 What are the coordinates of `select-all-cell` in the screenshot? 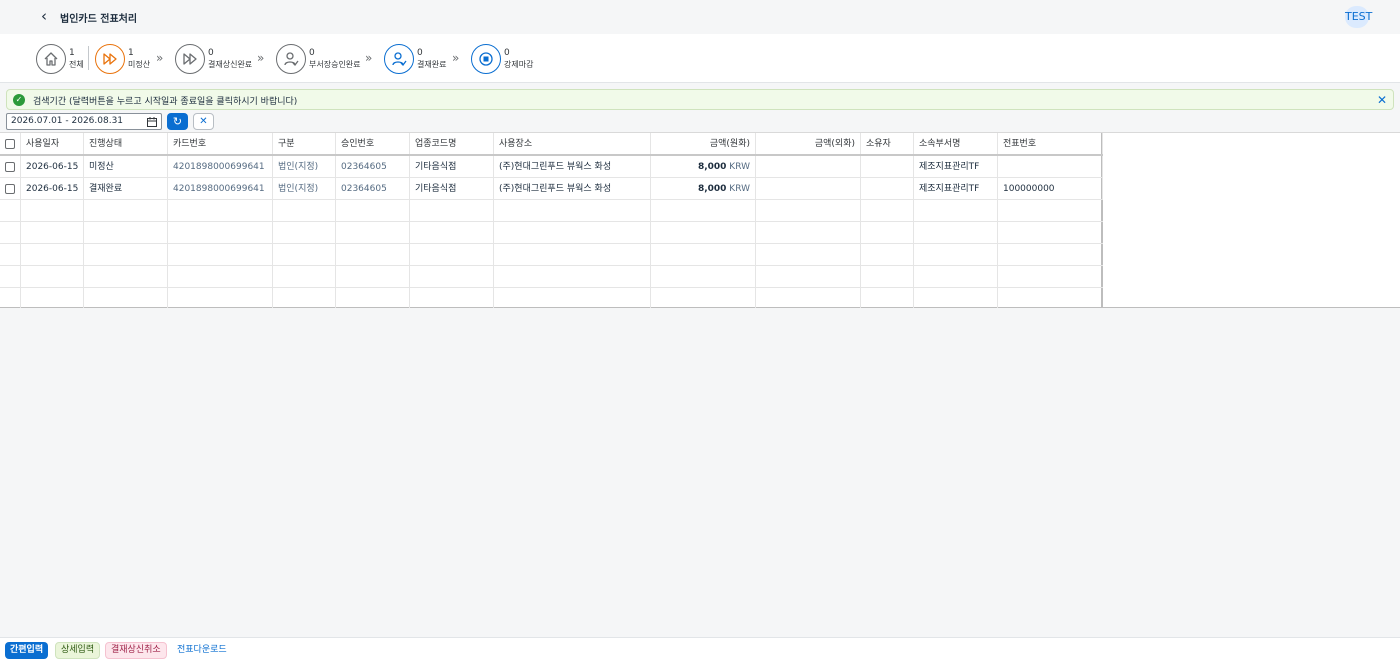 It's located at (10, 143).